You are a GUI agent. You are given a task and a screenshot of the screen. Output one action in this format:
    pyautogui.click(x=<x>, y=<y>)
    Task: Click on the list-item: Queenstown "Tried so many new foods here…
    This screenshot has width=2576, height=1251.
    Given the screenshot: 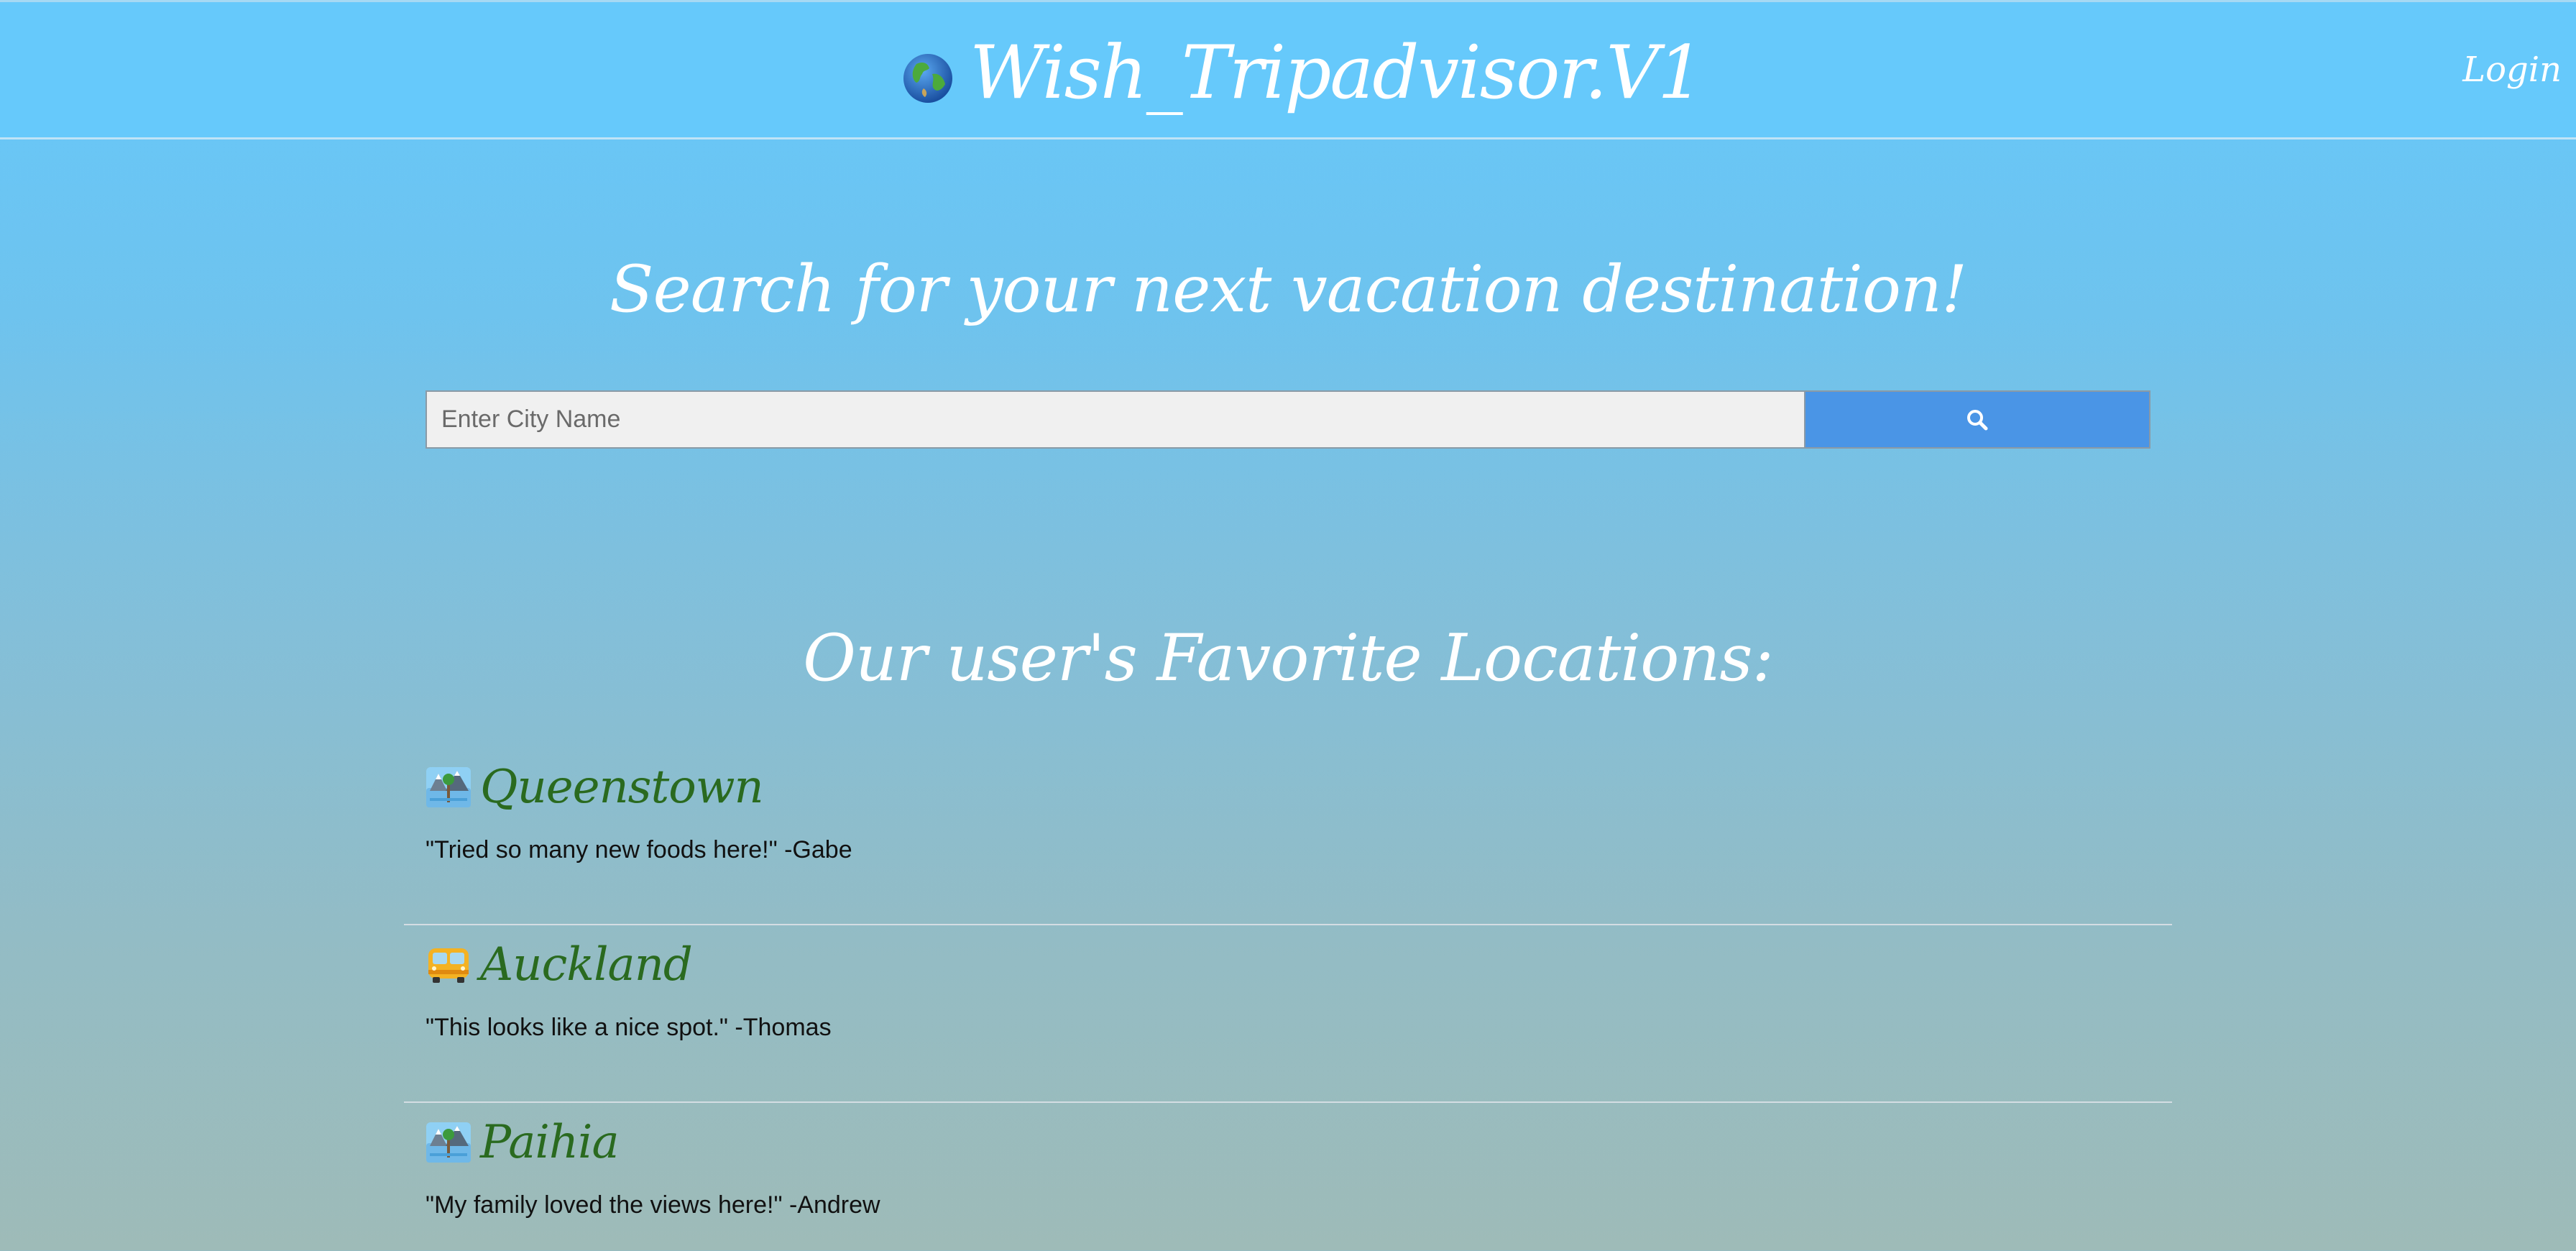 What is the action you would take?
    pyautogui.click(x=1288, y=836)
    